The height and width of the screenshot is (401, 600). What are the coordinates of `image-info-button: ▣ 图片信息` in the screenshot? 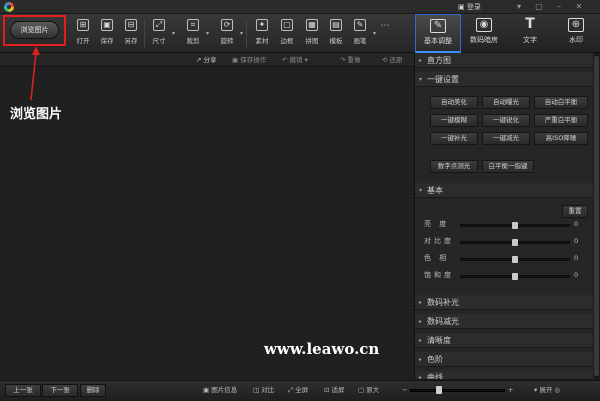 It's located at (220, 390).